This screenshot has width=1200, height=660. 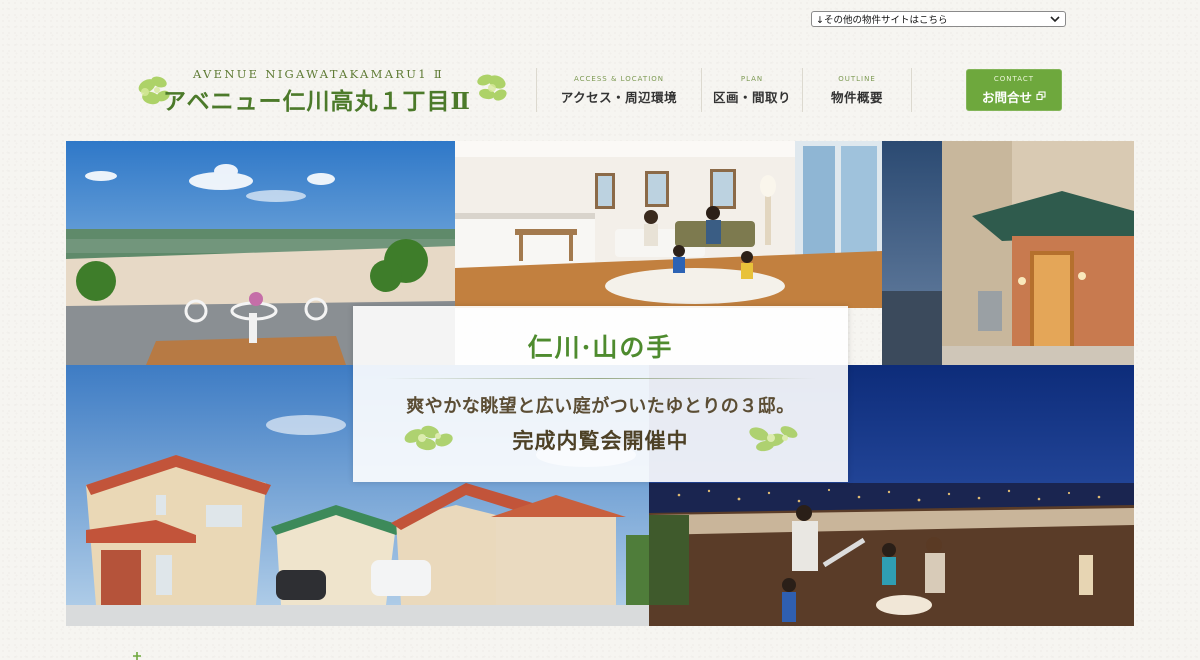 I want to click on nav-item-outline-label: 物件概要, so click(x=856, y=97).